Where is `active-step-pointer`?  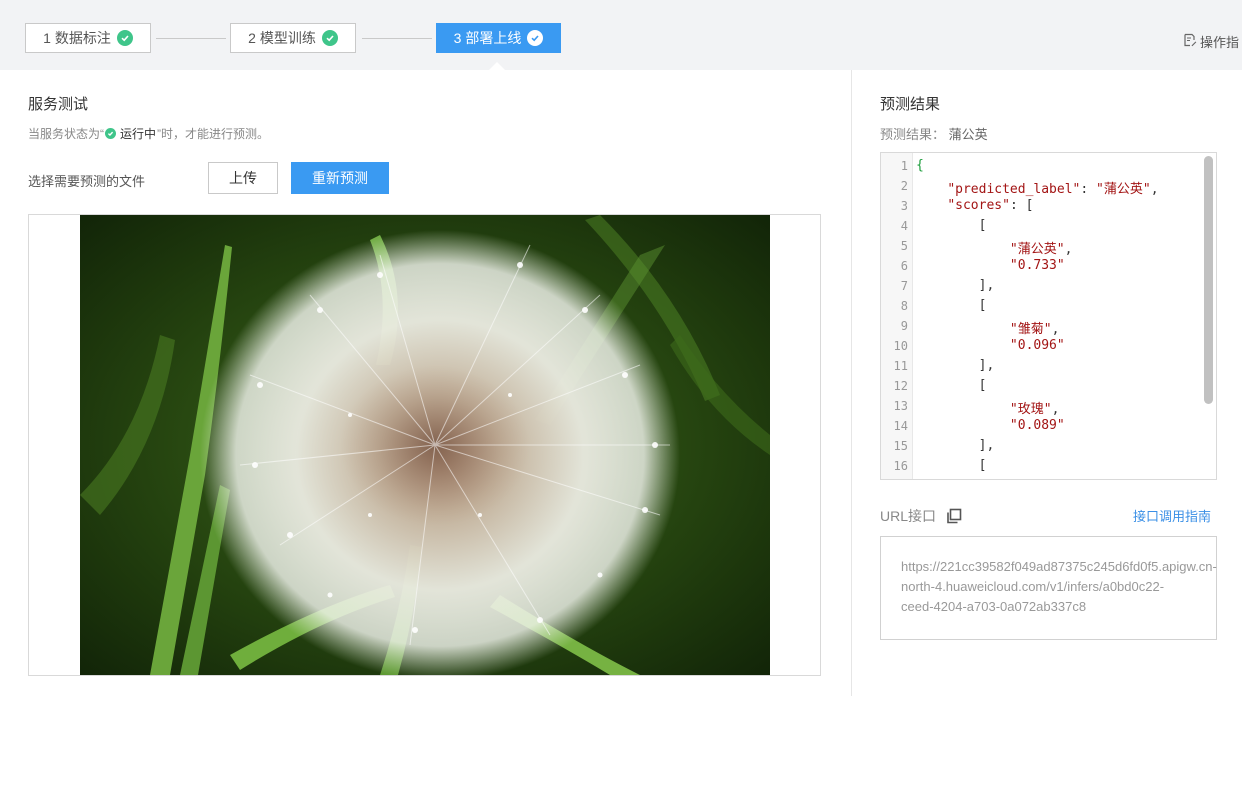
active-step-pointer is located at coordinates (497, 66).